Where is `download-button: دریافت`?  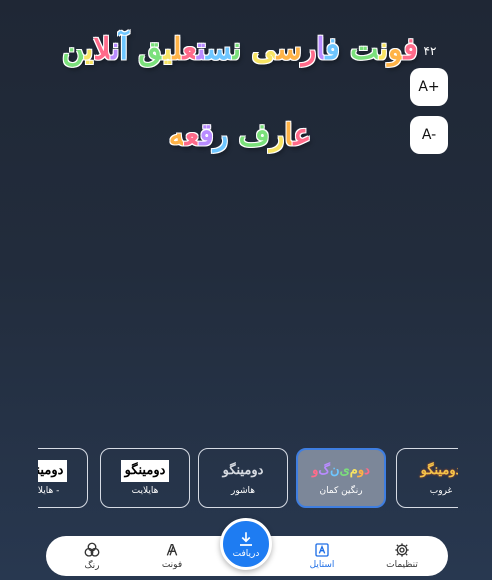 download-button: دریافت is located at coordinates (246, 544).